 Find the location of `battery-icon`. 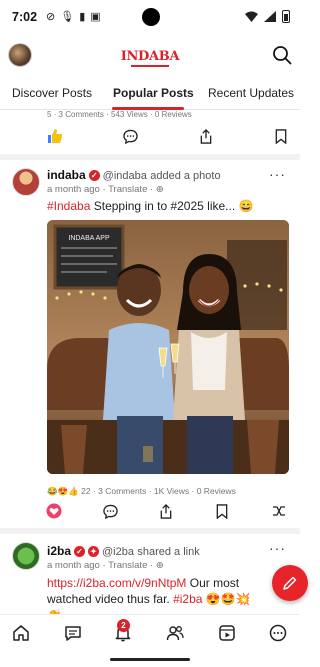

battery-icon is located at coordinates (286, 16).